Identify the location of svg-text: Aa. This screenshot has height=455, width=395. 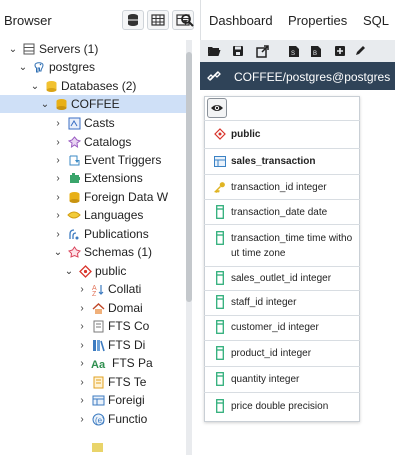
(98, 364).